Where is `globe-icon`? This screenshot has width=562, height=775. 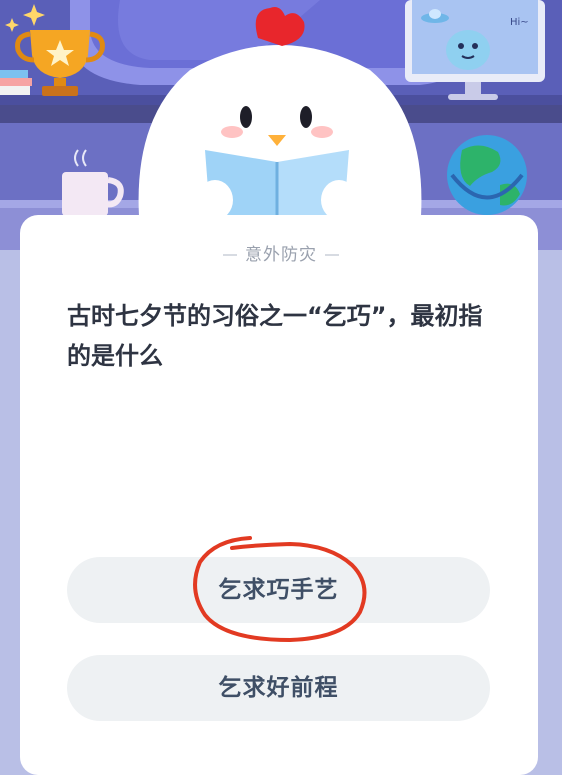
globe-icon is located at coordinates (487, 175).